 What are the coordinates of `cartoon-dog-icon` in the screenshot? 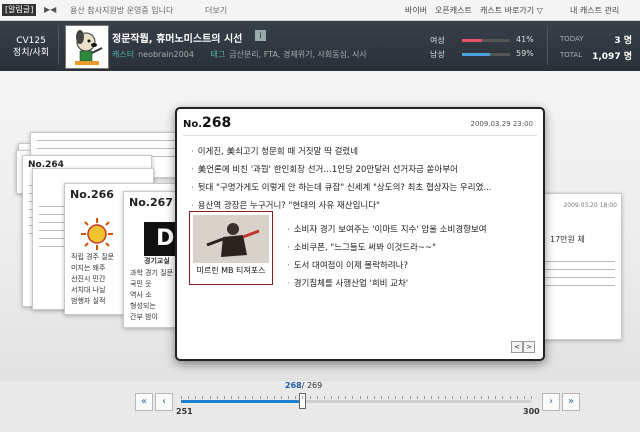 It's located at (89, 47).